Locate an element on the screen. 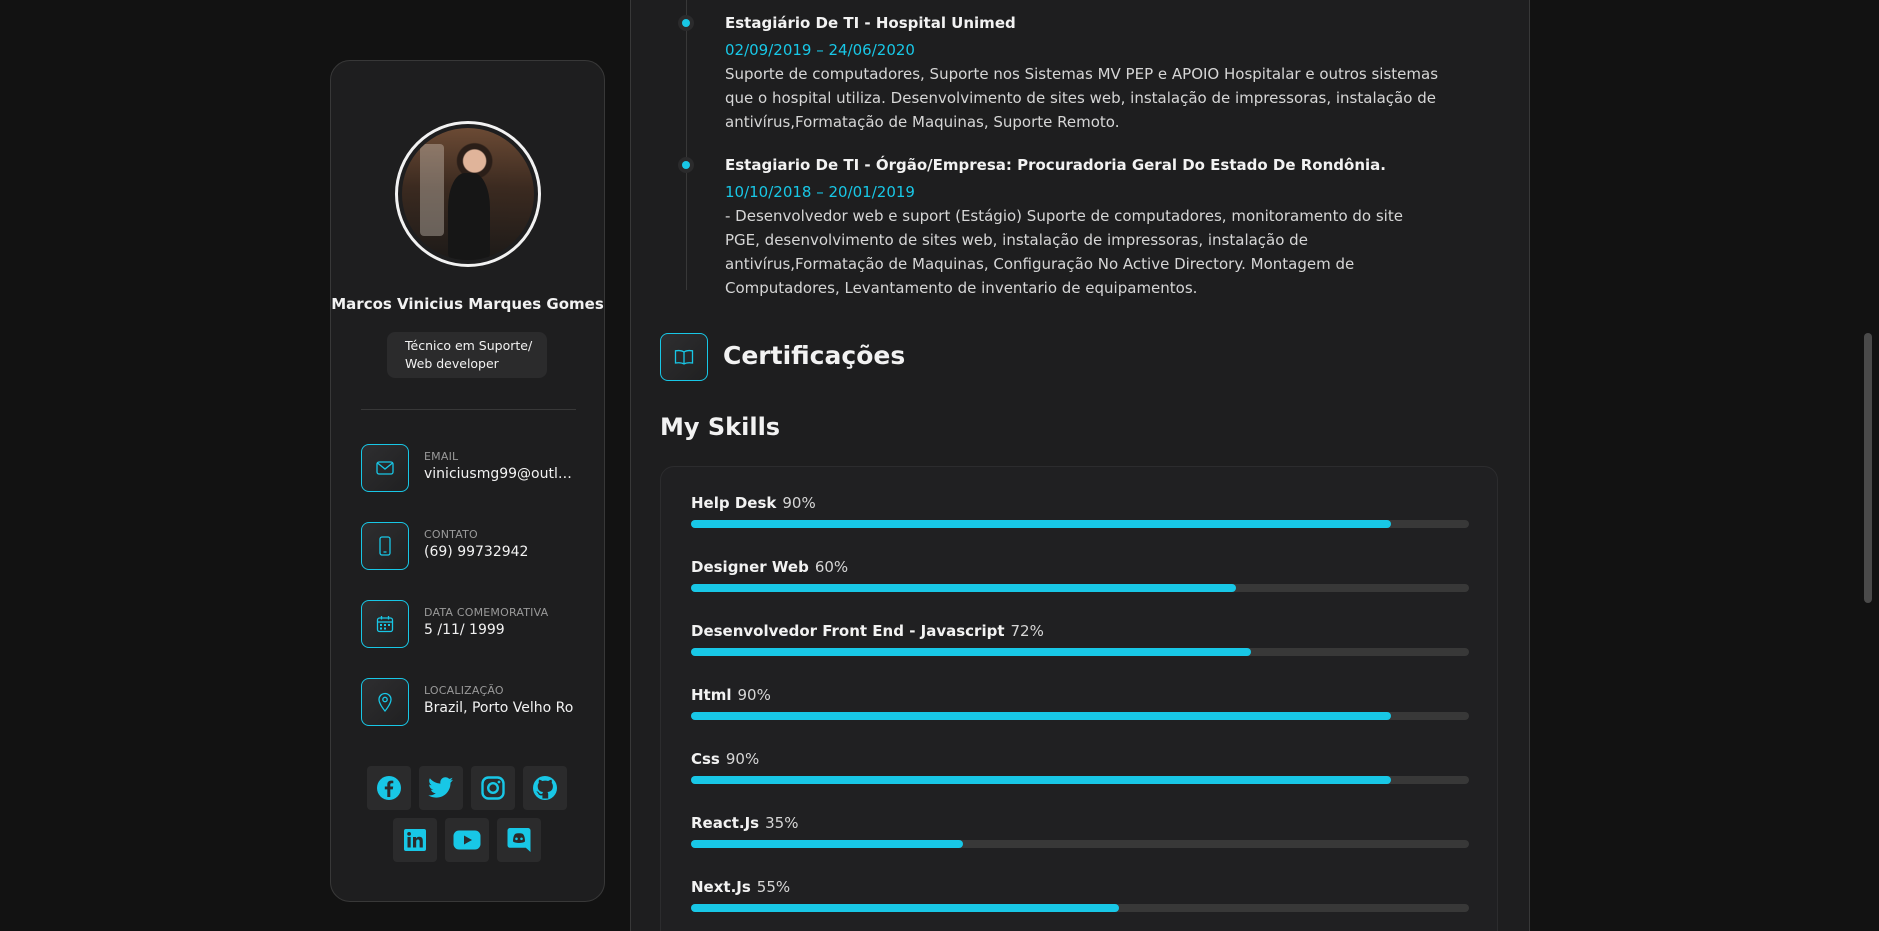  skill-percent: 55% is located at coordinates (773, 887).